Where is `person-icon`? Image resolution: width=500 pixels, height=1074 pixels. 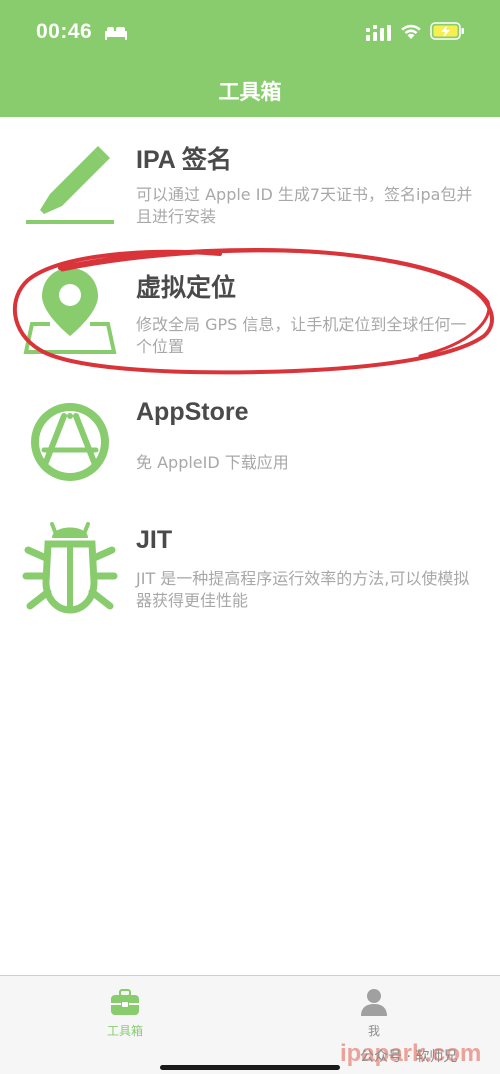 person-icon is located at coordinates (374, 1002).